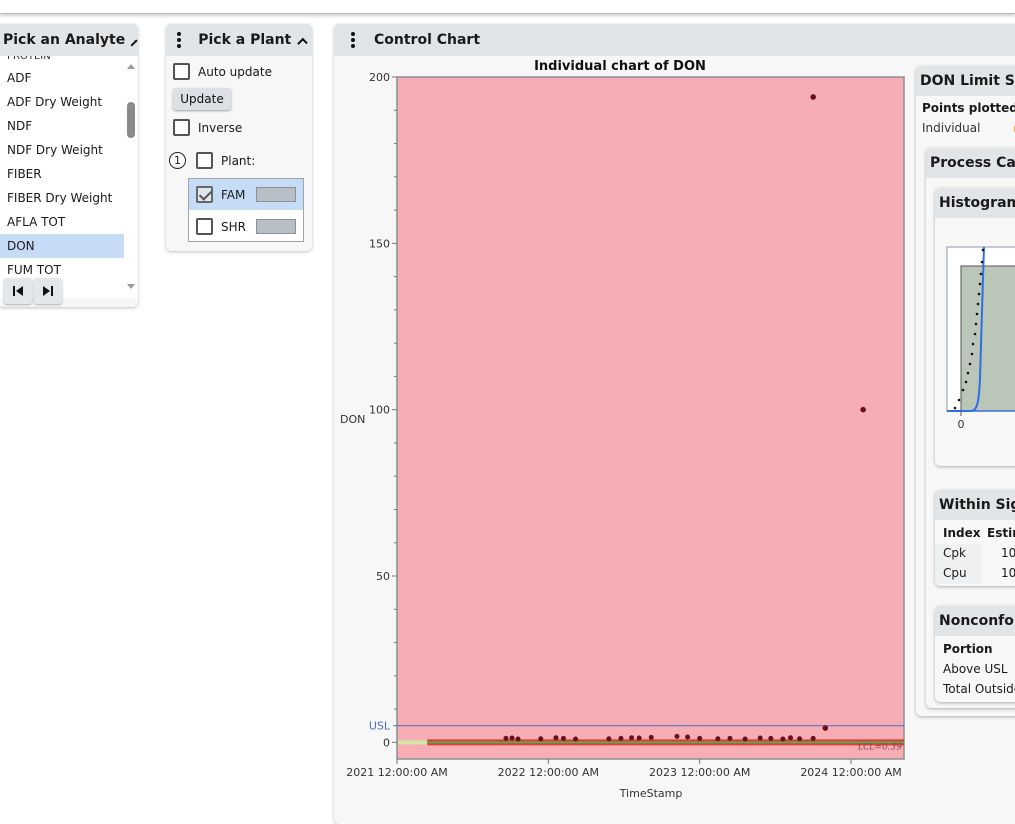 Image resolution: width=1015 pixels, height=824 pixels. I want to click on scrollbar-thumb, so click(131, 120).